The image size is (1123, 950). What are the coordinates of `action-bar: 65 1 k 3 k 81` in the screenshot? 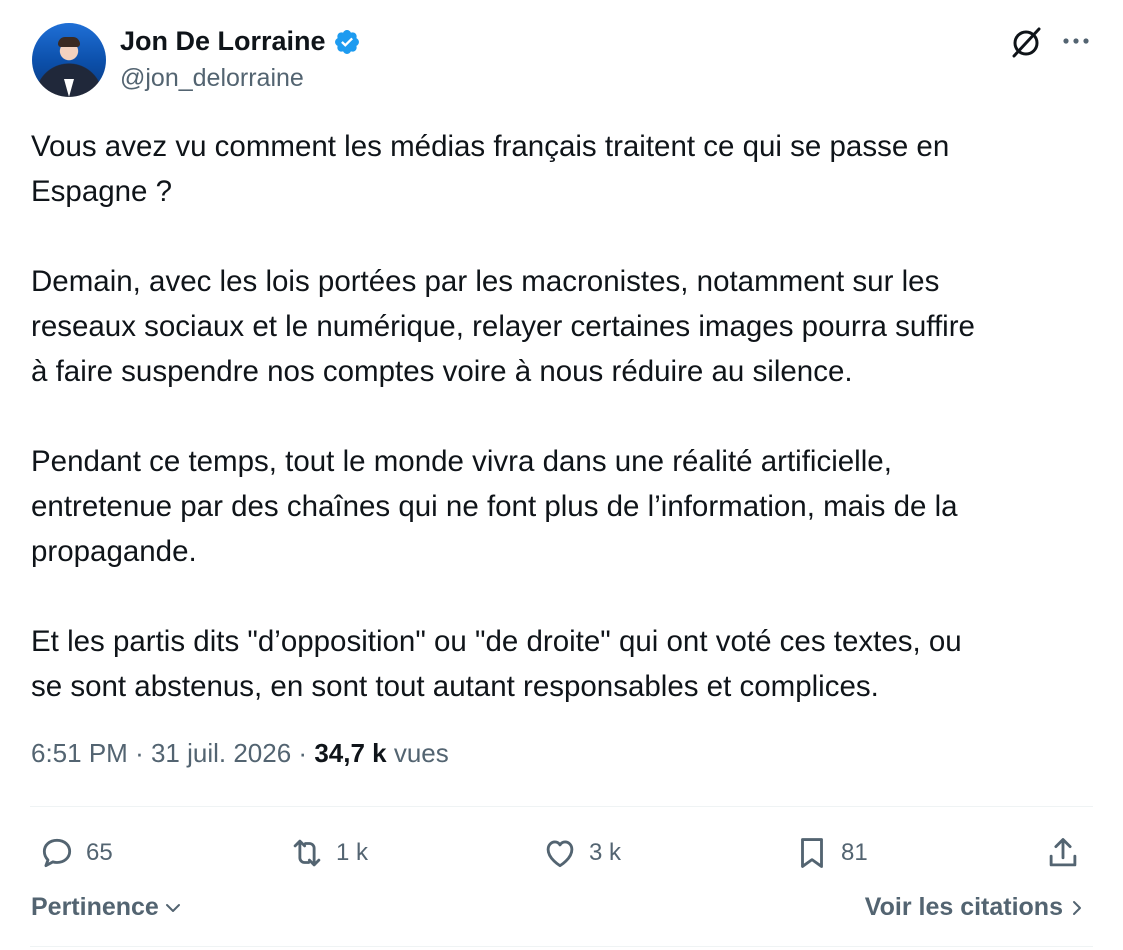 It's located at (561, 853).